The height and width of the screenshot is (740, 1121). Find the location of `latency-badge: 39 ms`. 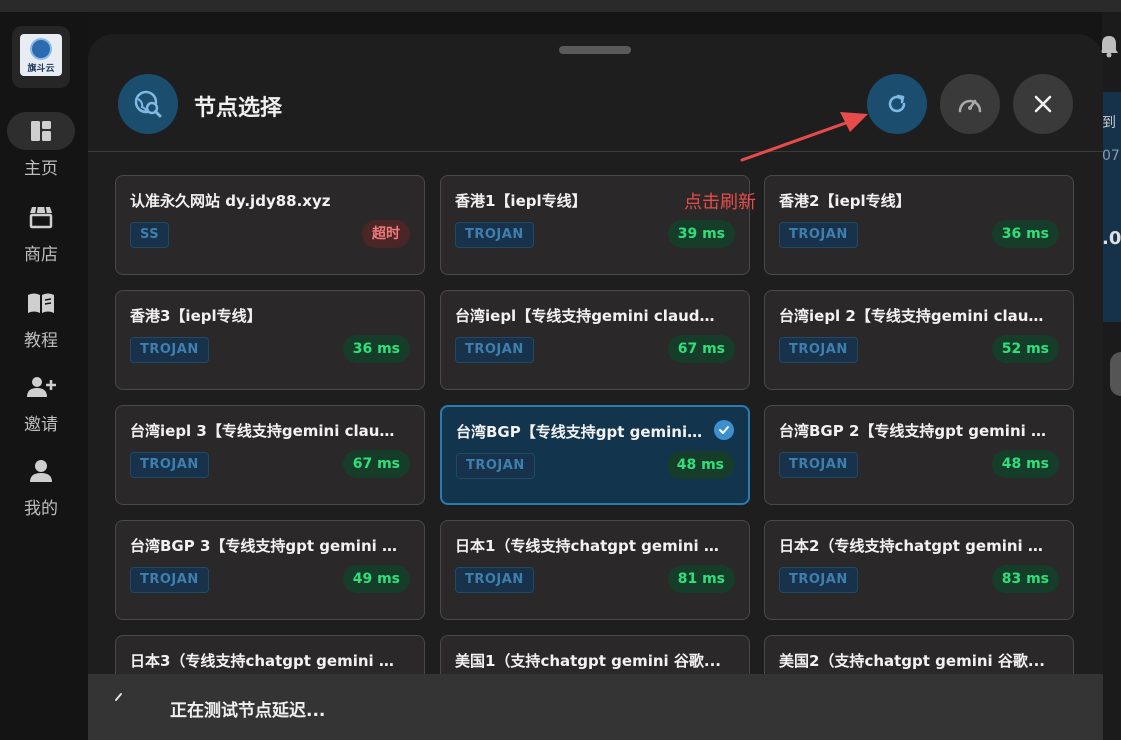

latency-badge: 39 ms is located at coordinates (701, 234).